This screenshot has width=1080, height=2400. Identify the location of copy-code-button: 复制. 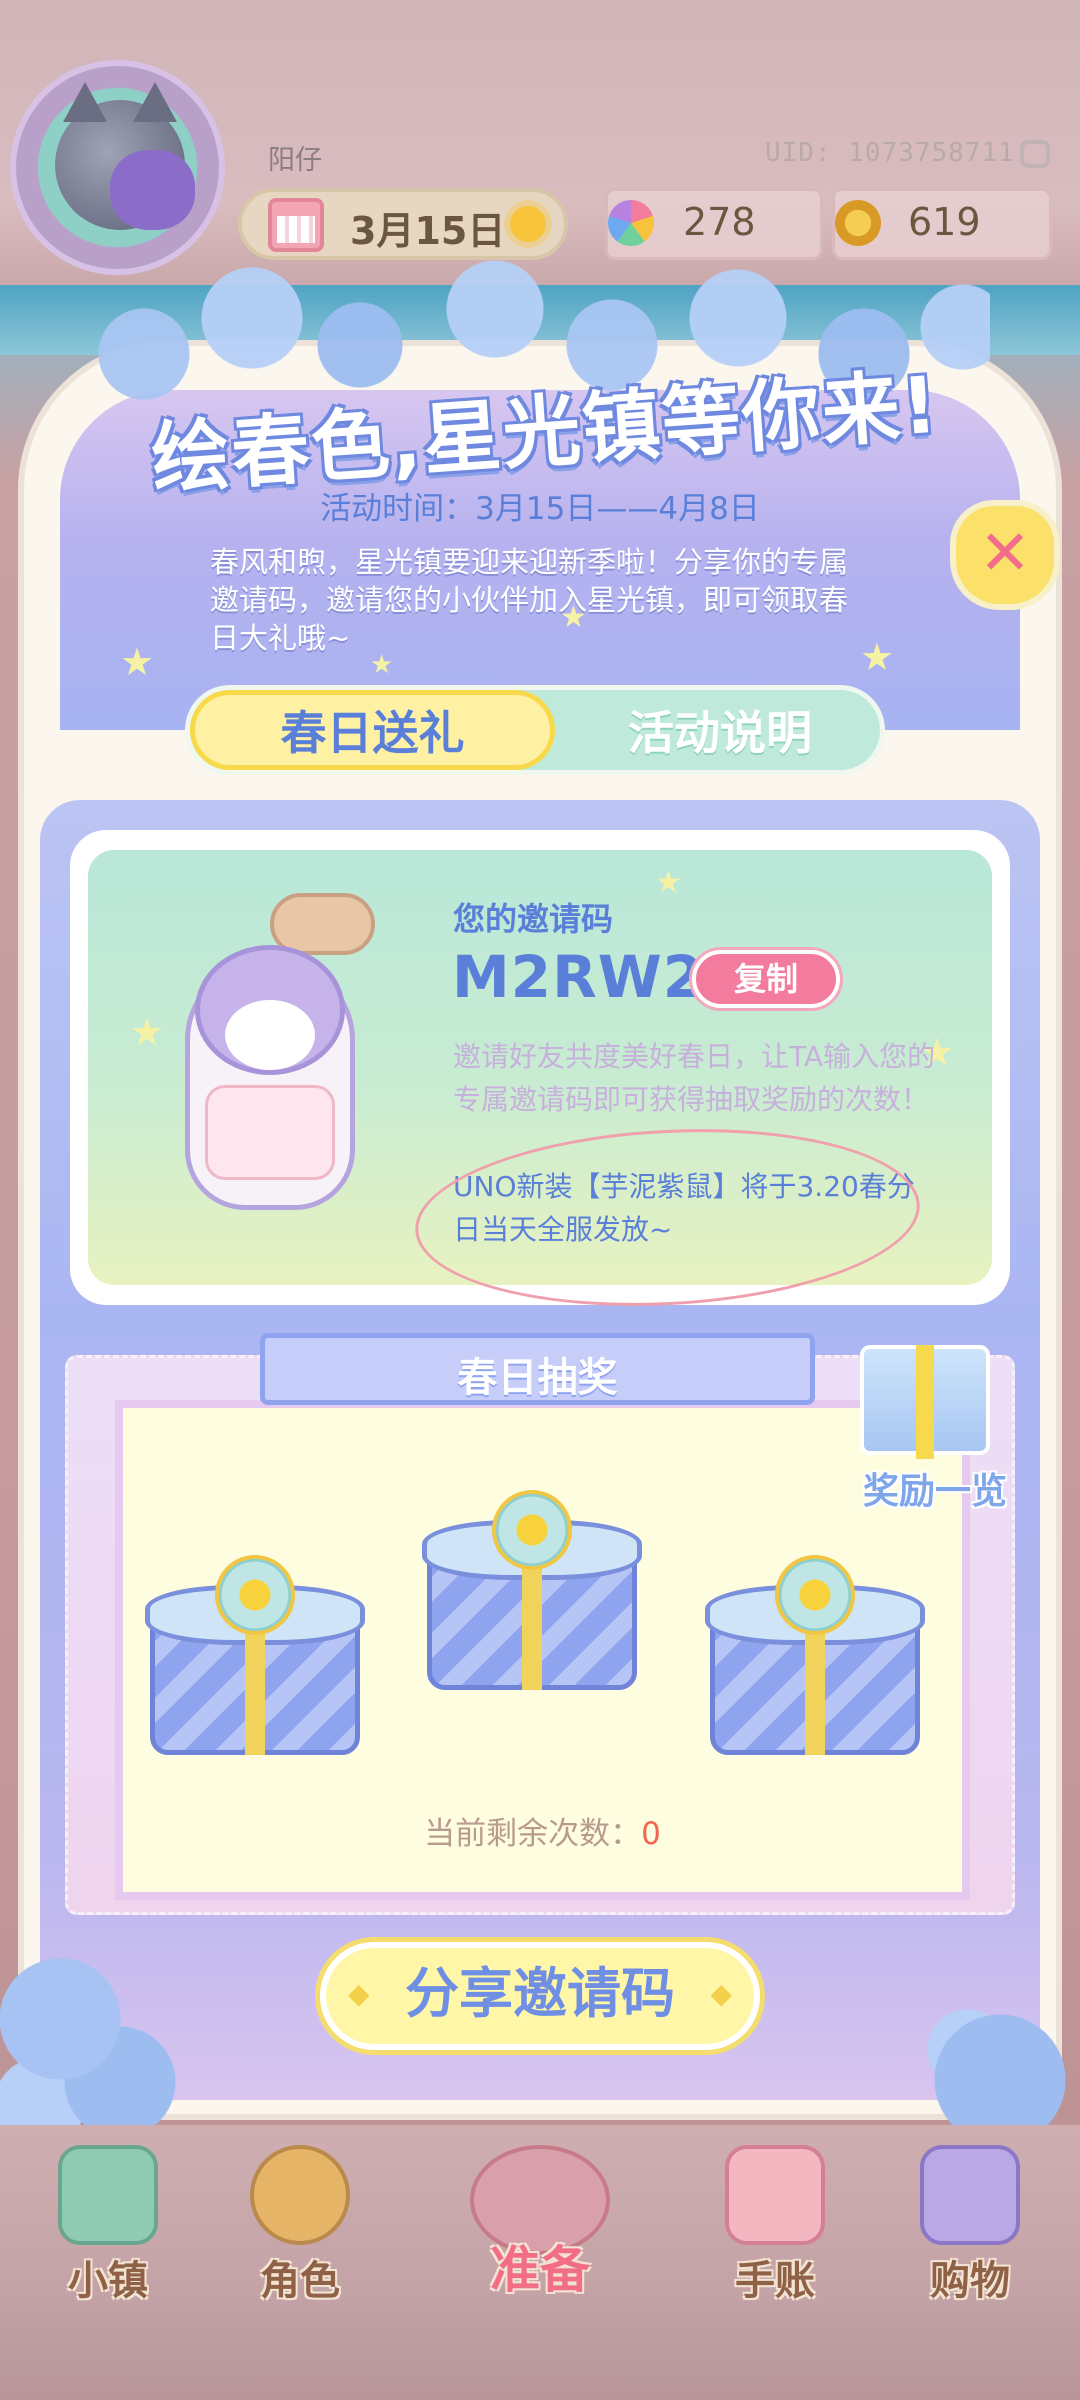
(766, 979).